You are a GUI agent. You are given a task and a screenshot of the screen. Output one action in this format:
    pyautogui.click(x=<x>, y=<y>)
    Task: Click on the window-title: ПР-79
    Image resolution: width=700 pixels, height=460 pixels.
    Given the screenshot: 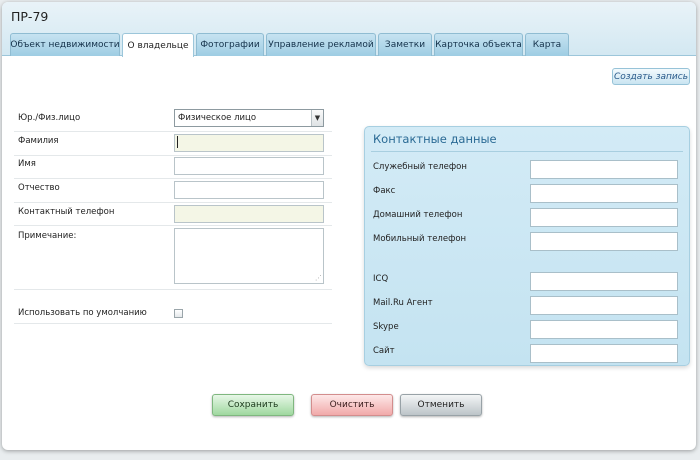 What is the action you would take?
    pyautogui.click(x=30, y=16)
    